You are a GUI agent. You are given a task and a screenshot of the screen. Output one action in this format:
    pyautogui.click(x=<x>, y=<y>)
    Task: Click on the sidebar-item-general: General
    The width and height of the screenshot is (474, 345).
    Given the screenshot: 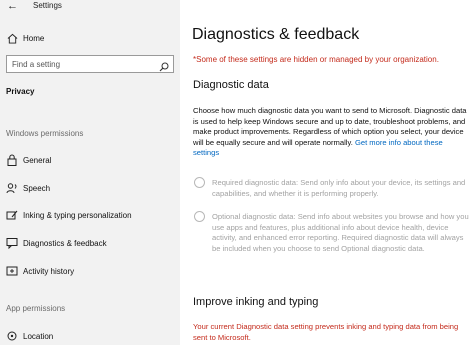 What is the action you would take?
    pyautogui.click(x=90, y=160)
    